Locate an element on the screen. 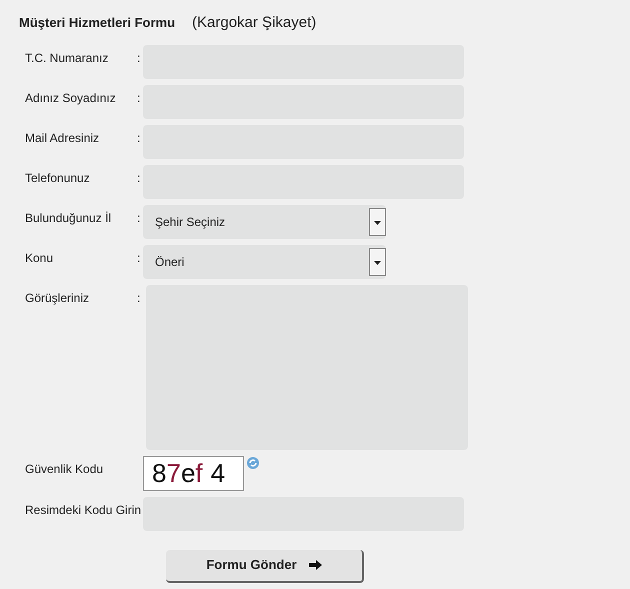 Image resolution: width=630 pixels, height=589 pixels. form-title: Müşteri Hizmetleri Formu is located at coordinates (97, 23).